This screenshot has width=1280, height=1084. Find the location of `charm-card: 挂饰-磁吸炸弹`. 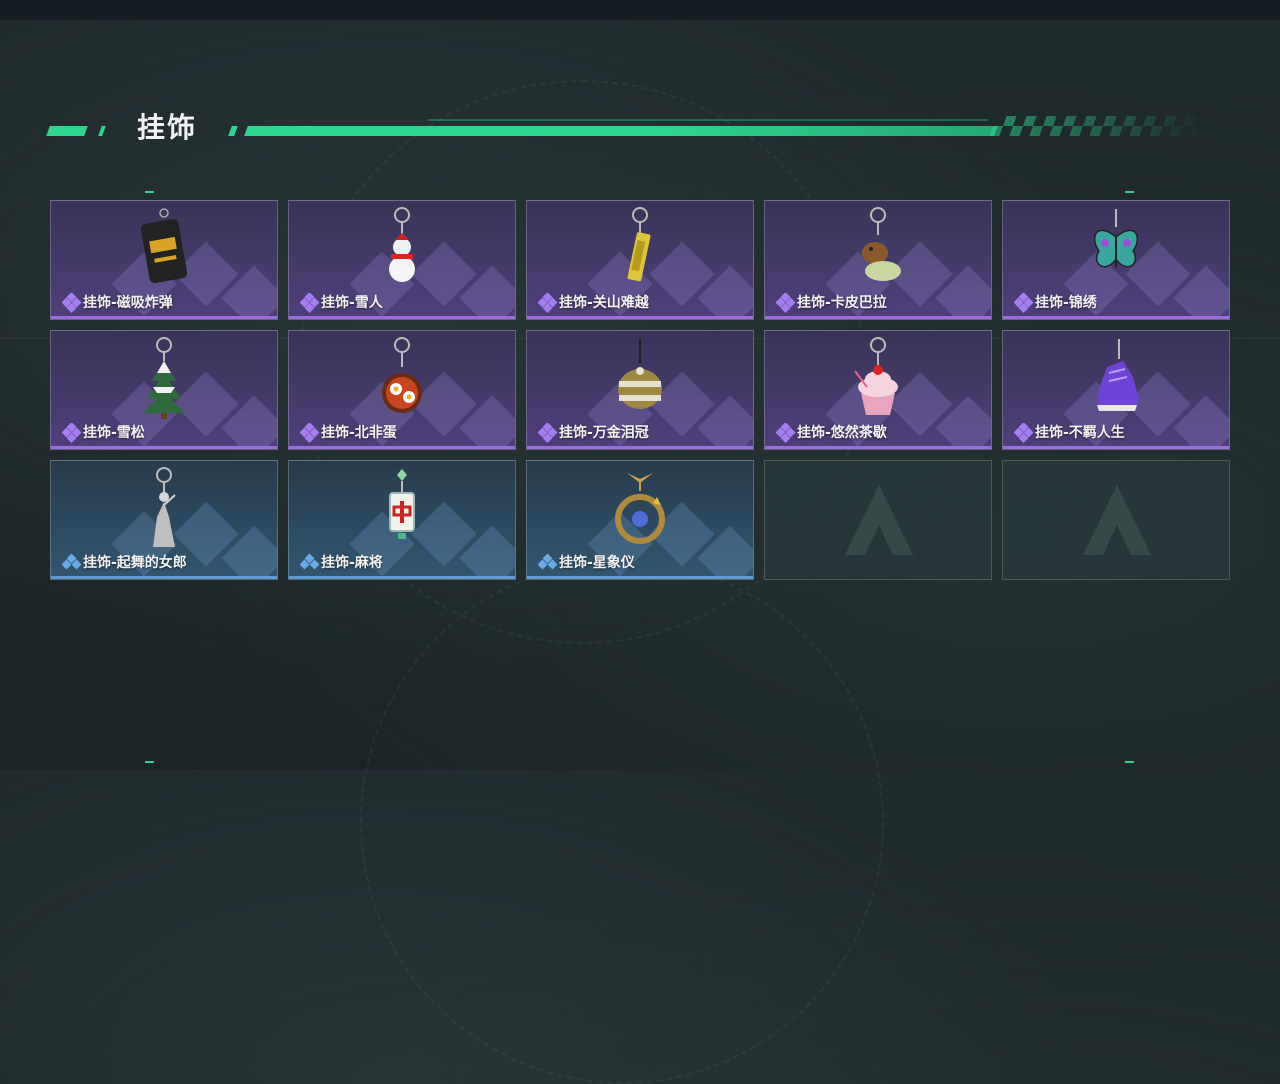

charm-card: 挂饰-磁吸炸弹 is located at coordinates (164, 260).